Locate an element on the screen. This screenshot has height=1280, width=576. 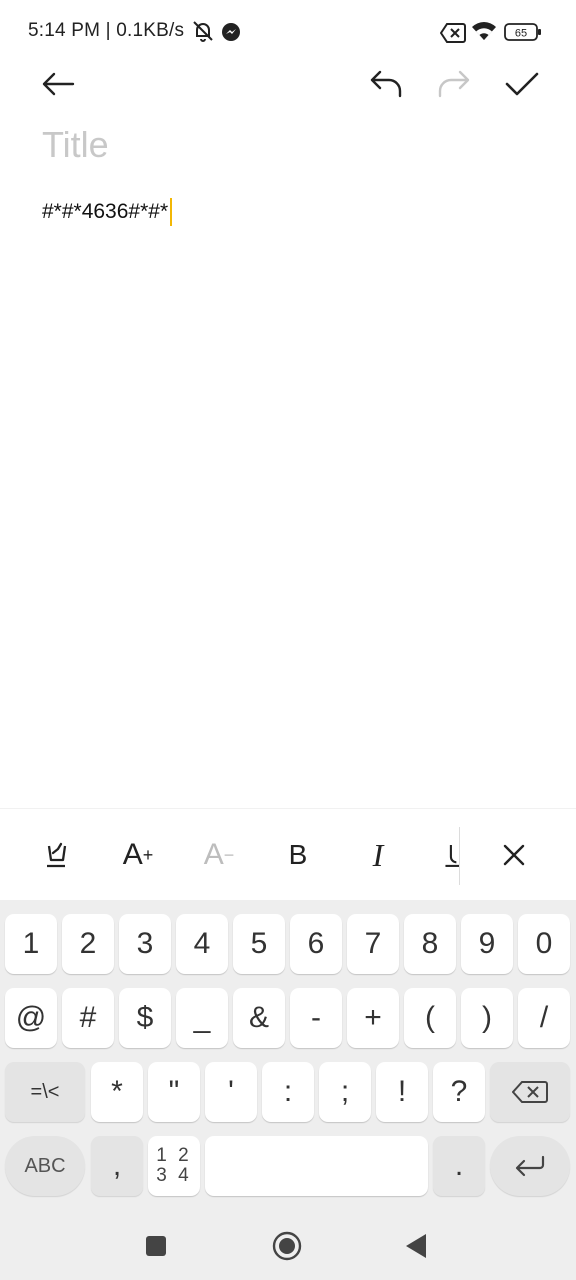
format-bar: A + A − B I is located at coordinates (288, 854).